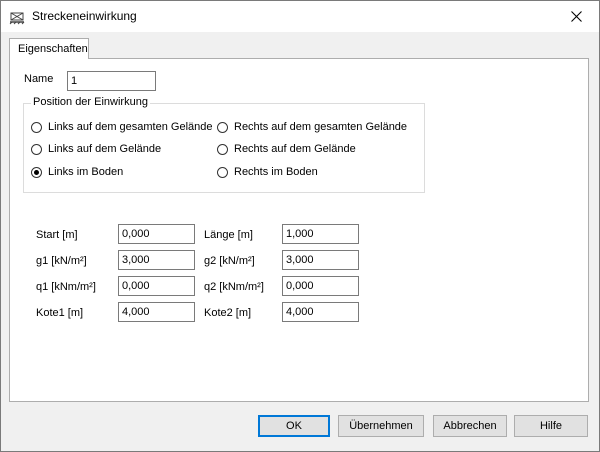  Describe the element at coordinates (320, 286) in the screenshot. I see `q2-input` at that location.